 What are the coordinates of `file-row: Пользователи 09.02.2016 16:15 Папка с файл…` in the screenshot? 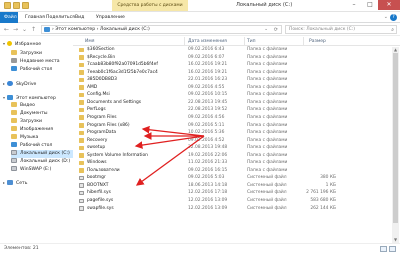 It's located at (232, 171).